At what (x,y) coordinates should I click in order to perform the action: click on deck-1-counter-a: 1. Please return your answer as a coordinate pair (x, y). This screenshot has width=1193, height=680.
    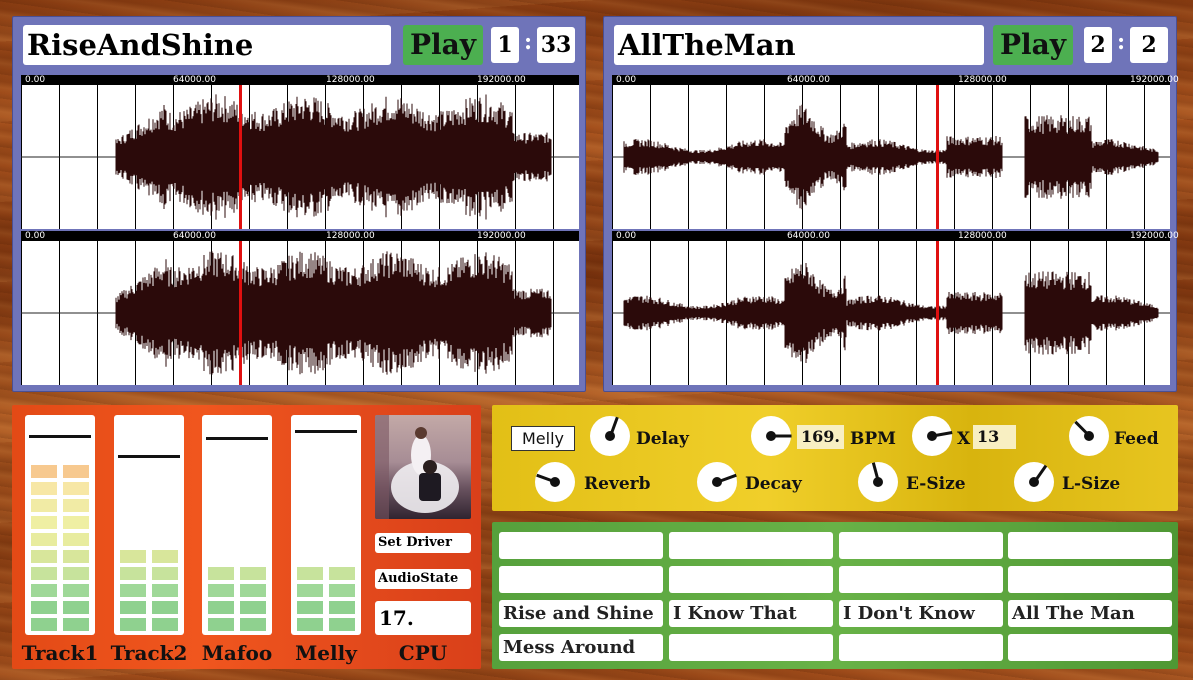
    Looking at the image, I should click on (505, 45).